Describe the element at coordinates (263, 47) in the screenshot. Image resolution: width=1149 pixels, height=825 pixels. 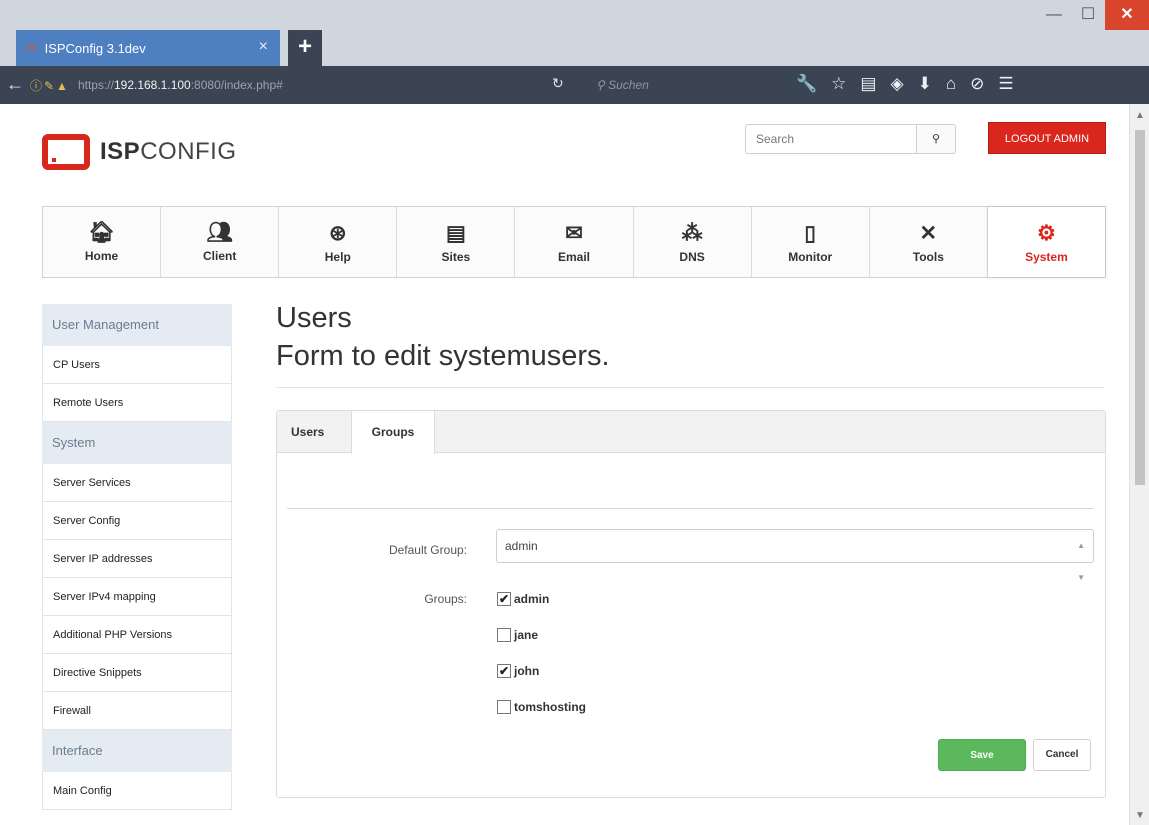
I see `tab-close-icon: ×` at that location.